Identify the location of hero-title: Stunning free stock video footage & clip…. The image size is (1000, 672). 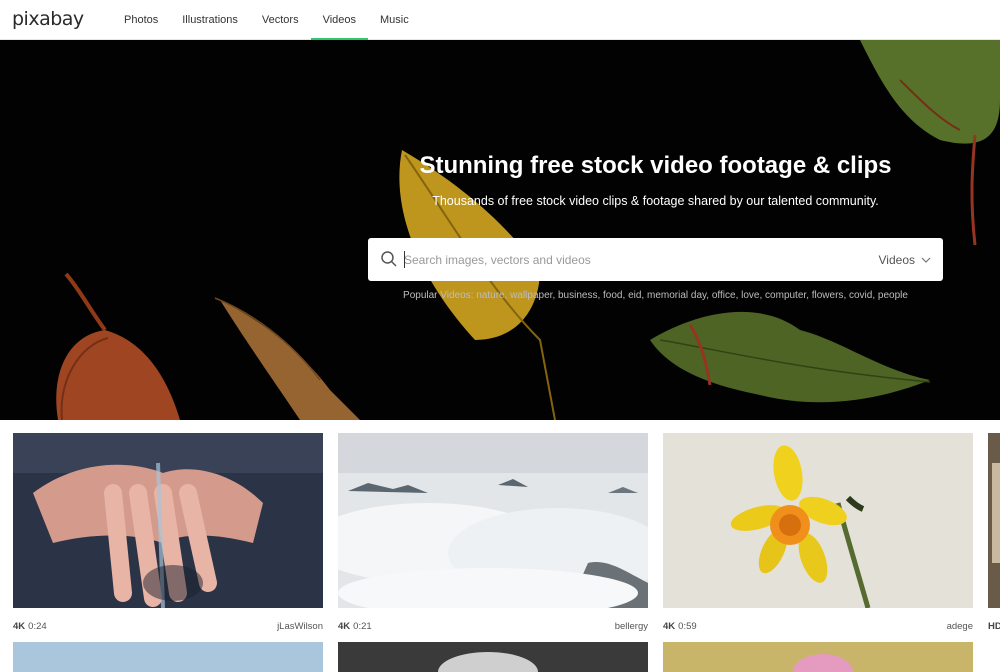
(655, 165).